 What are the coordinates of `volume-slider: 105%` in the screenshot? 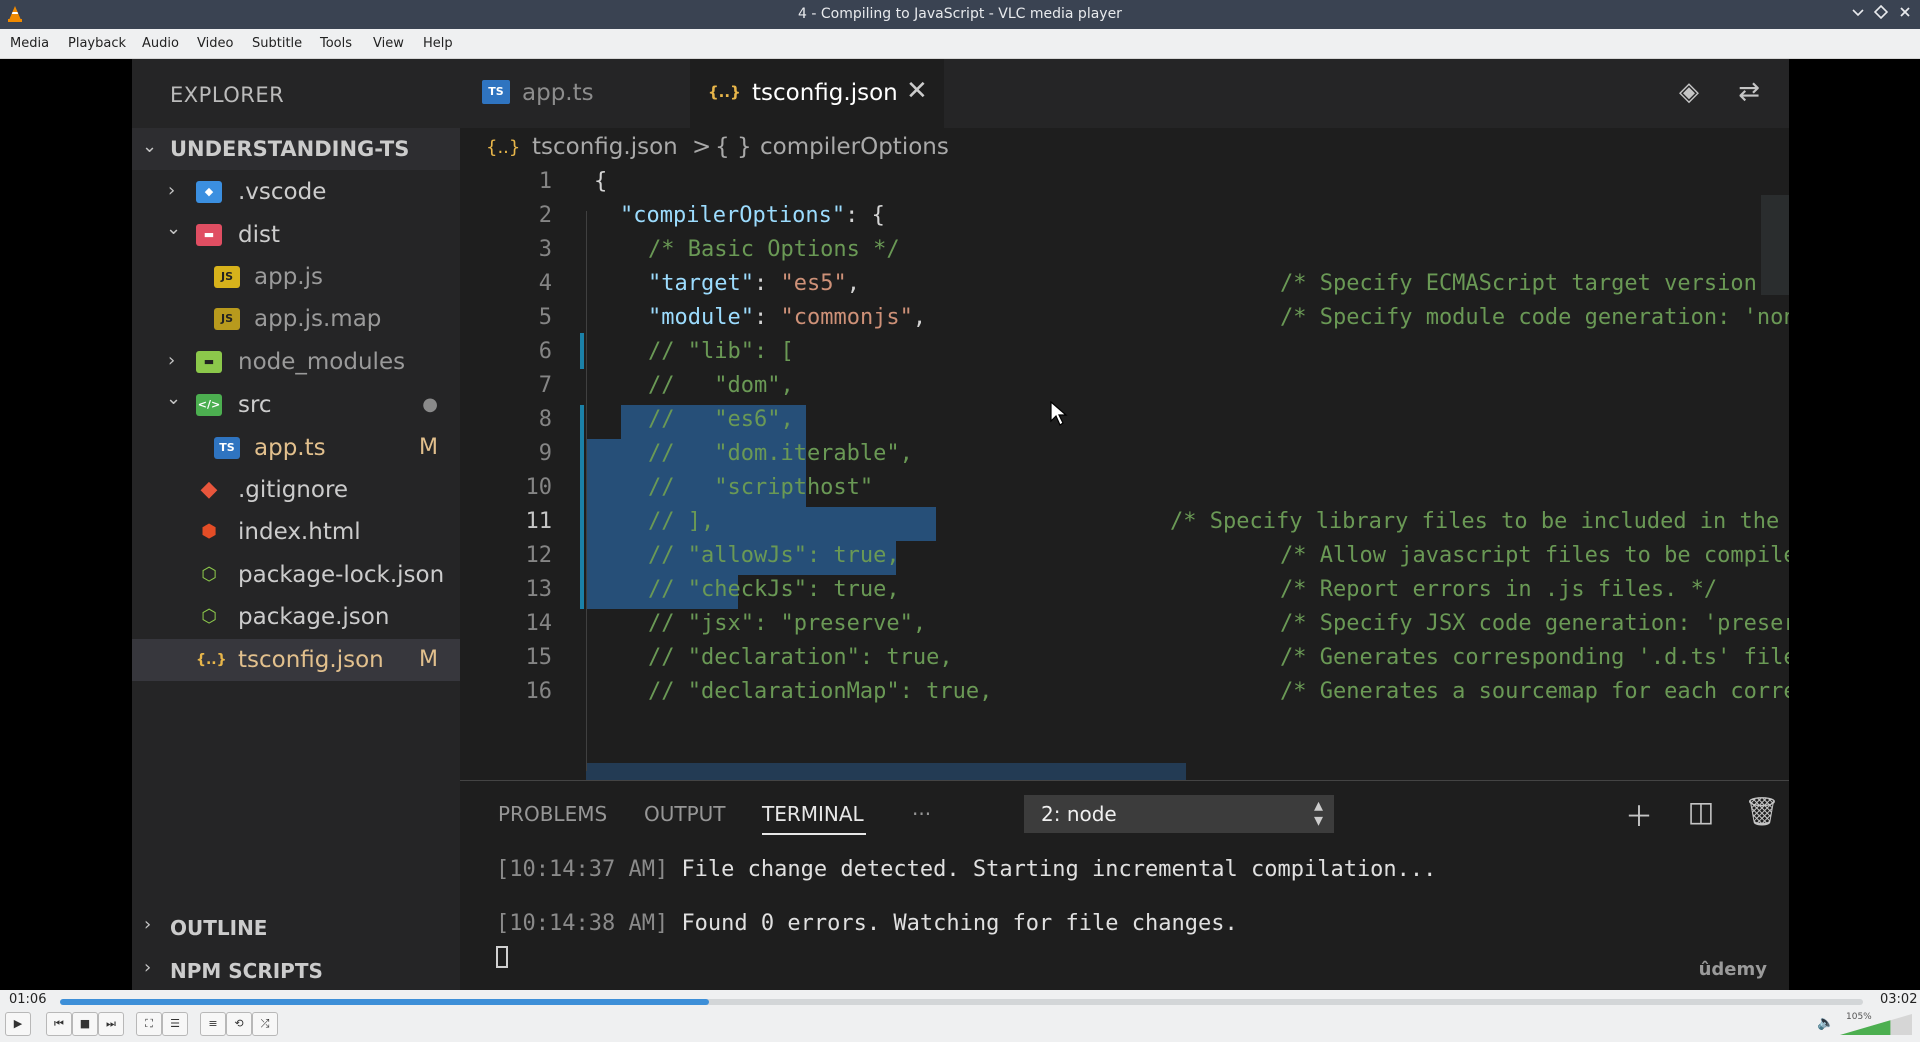 It's located at (1876, 1024).